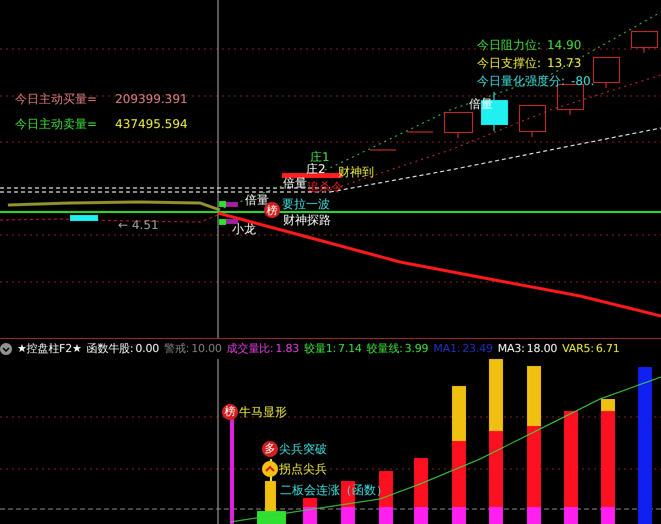  Describe the element at coordinates (177, 349) in the screenshot. I see `indicator-label: 警戒:` at that location.